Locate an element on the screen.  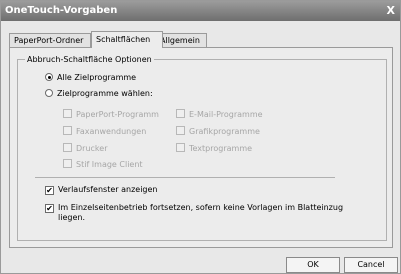
radio-selected-dot is located at coordinates (49, 77).